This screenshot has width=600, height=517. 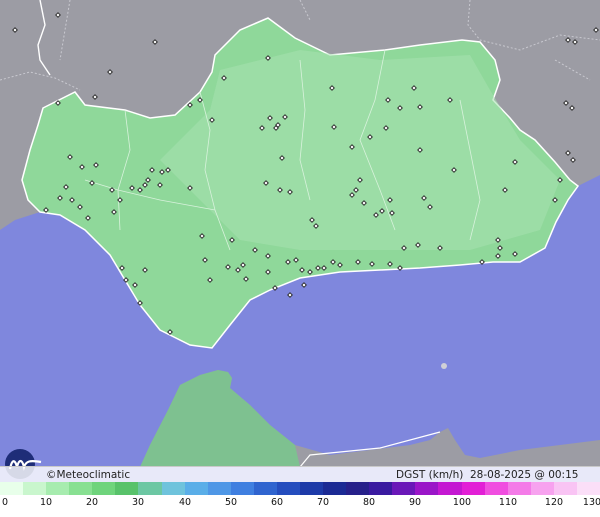 I want to click on scale-label: 70, so click(x=323, y=502).